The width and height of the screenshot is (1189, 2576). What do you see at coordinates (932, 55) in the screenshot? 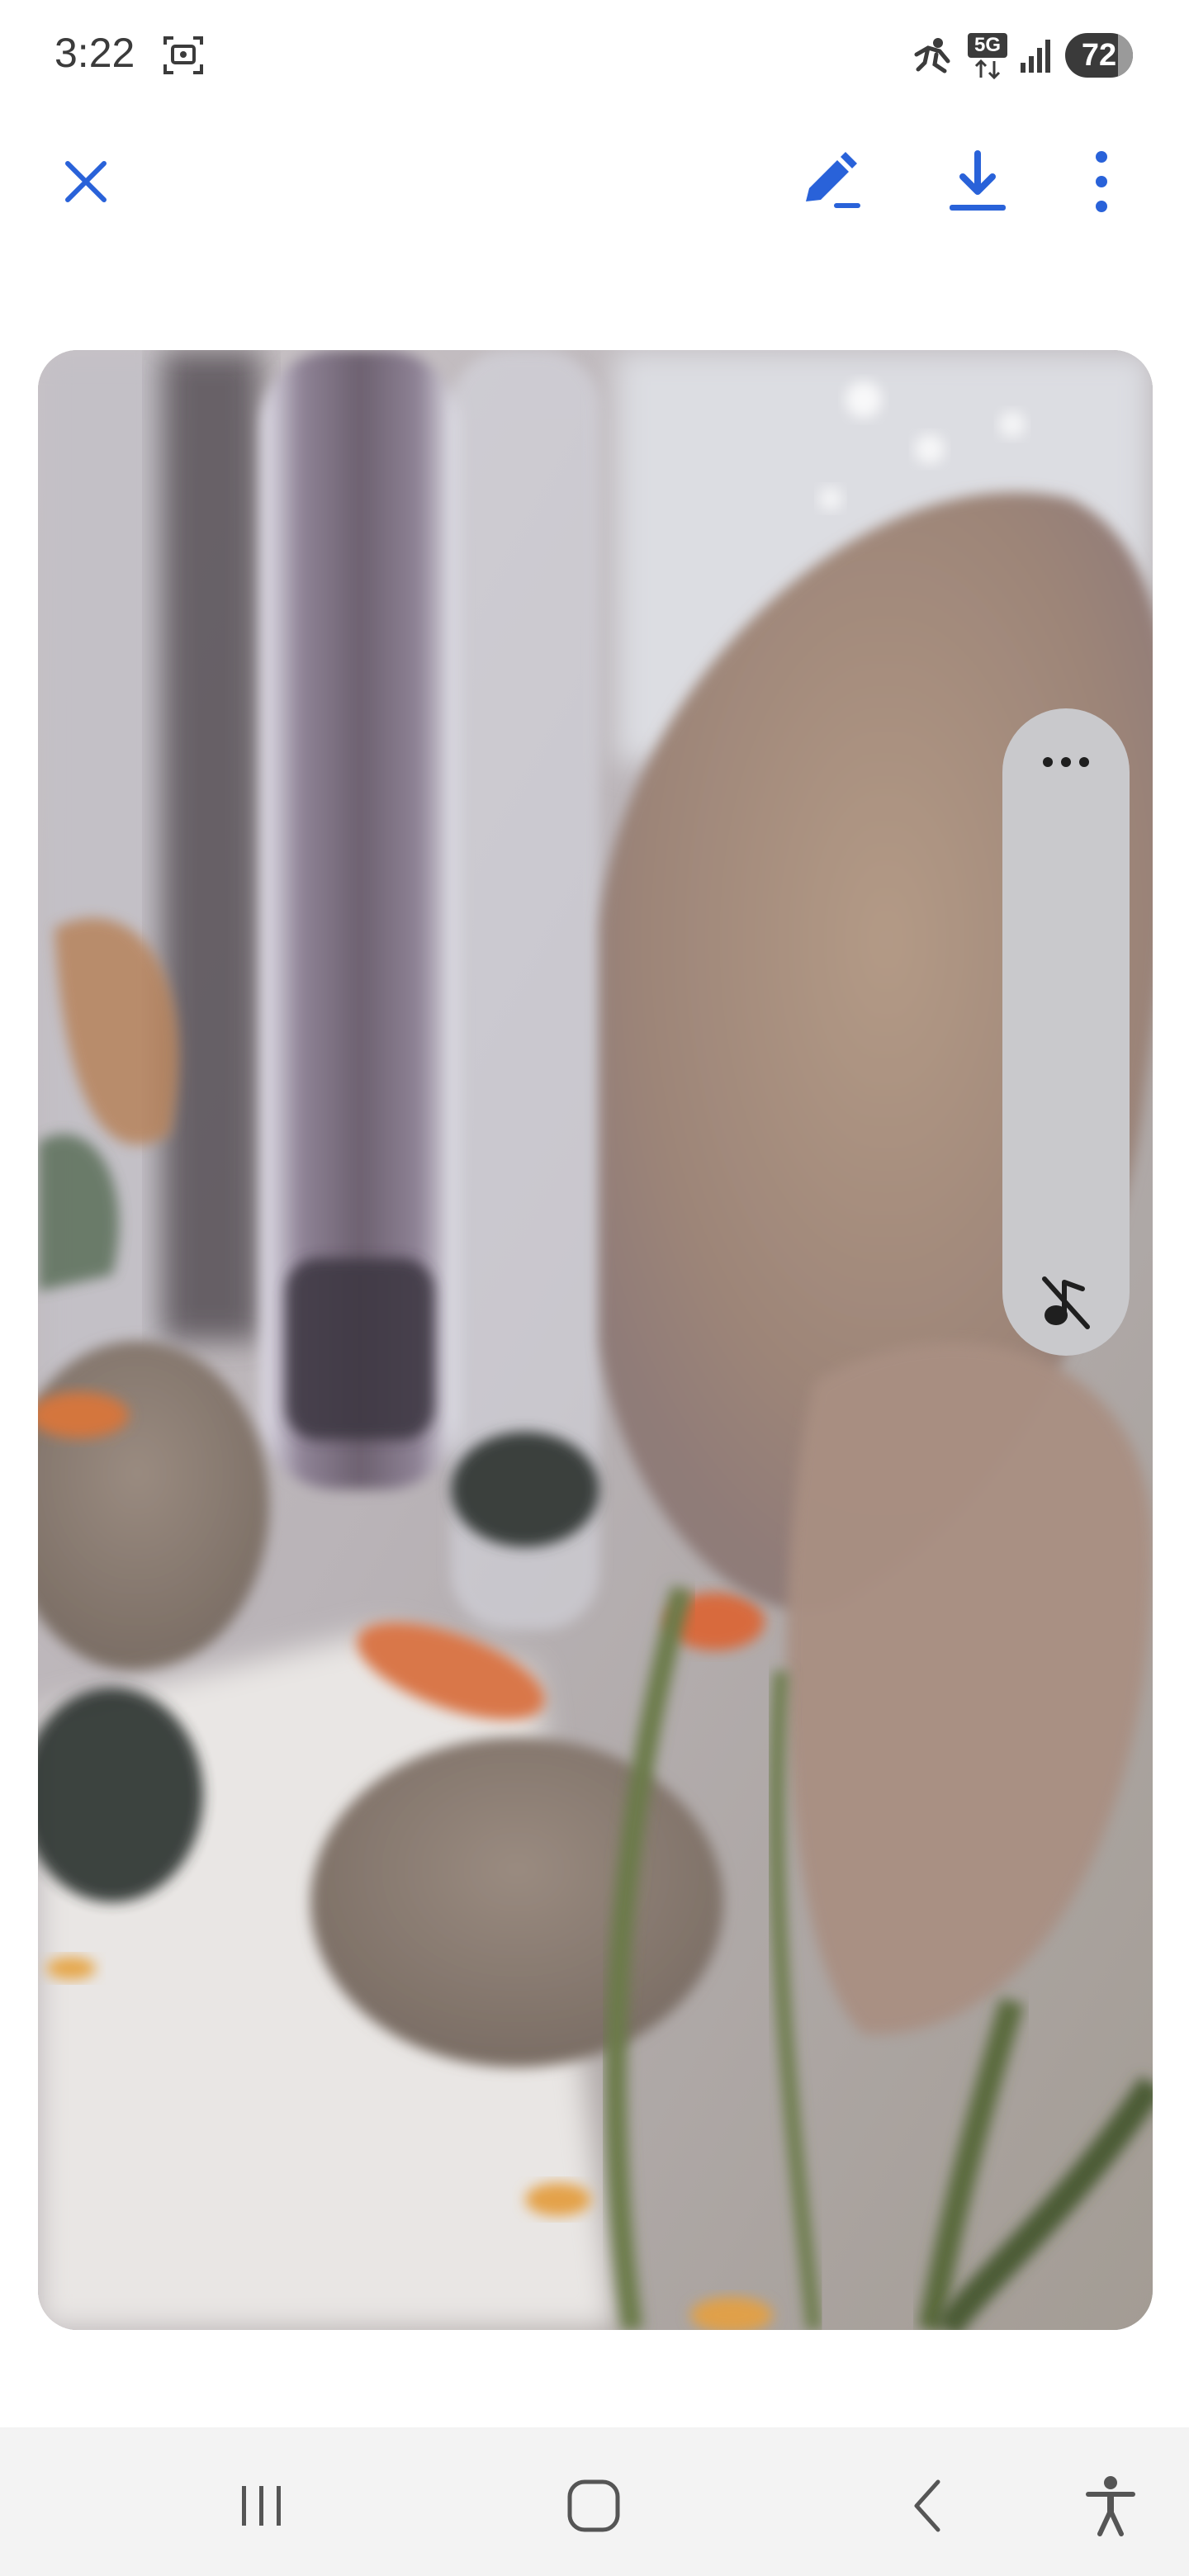
I see `data-saver-icon` at bounding box center [932, 55].